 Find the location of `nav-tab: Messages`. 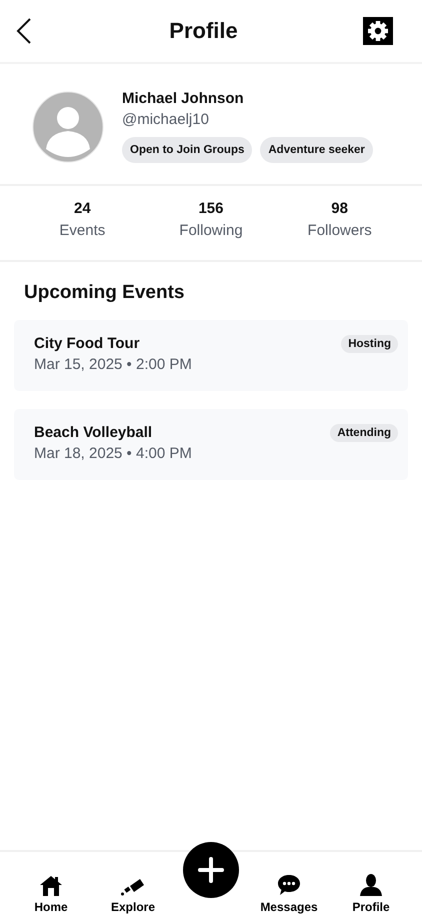

nav-tab: Messages is located at coordinates (289, 894).